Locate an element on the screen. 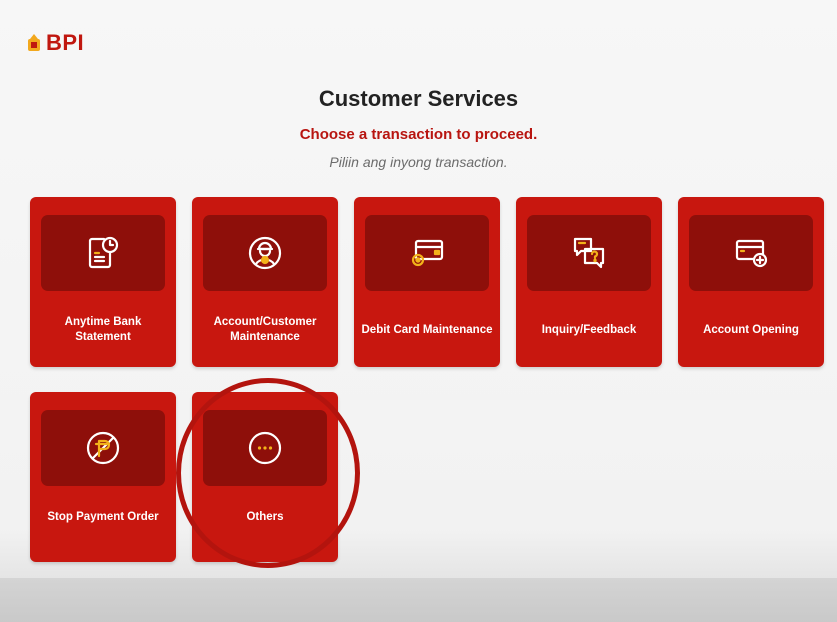 The height and width of the screenshot is (622, 837). tile-anytime-bank-statement: Anytime Bank Statement is located at coordinates (103, 282).